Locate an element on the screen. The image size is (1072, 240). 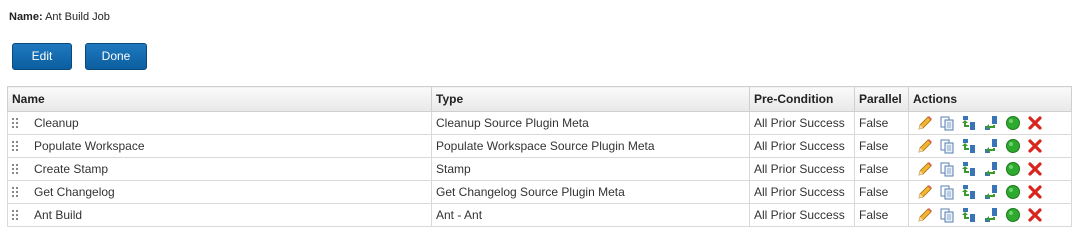
job-name-value: Ant Build Job is located at coordinates (77, 17).